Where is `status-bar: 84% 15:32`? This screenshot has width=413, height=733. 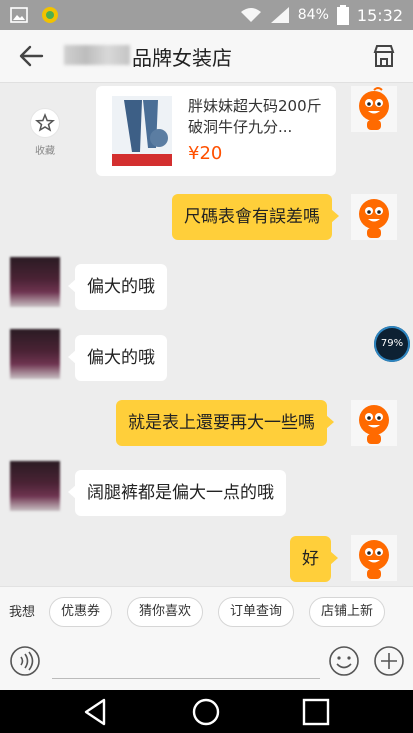 status-bar: 84% 15:32 is located at coordinates (206, 15).